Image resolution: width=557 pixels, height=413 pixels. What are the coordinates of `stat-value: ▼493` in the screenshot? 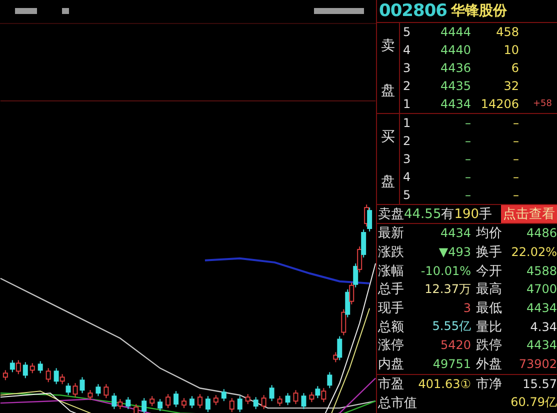 It's located at (454, 252).